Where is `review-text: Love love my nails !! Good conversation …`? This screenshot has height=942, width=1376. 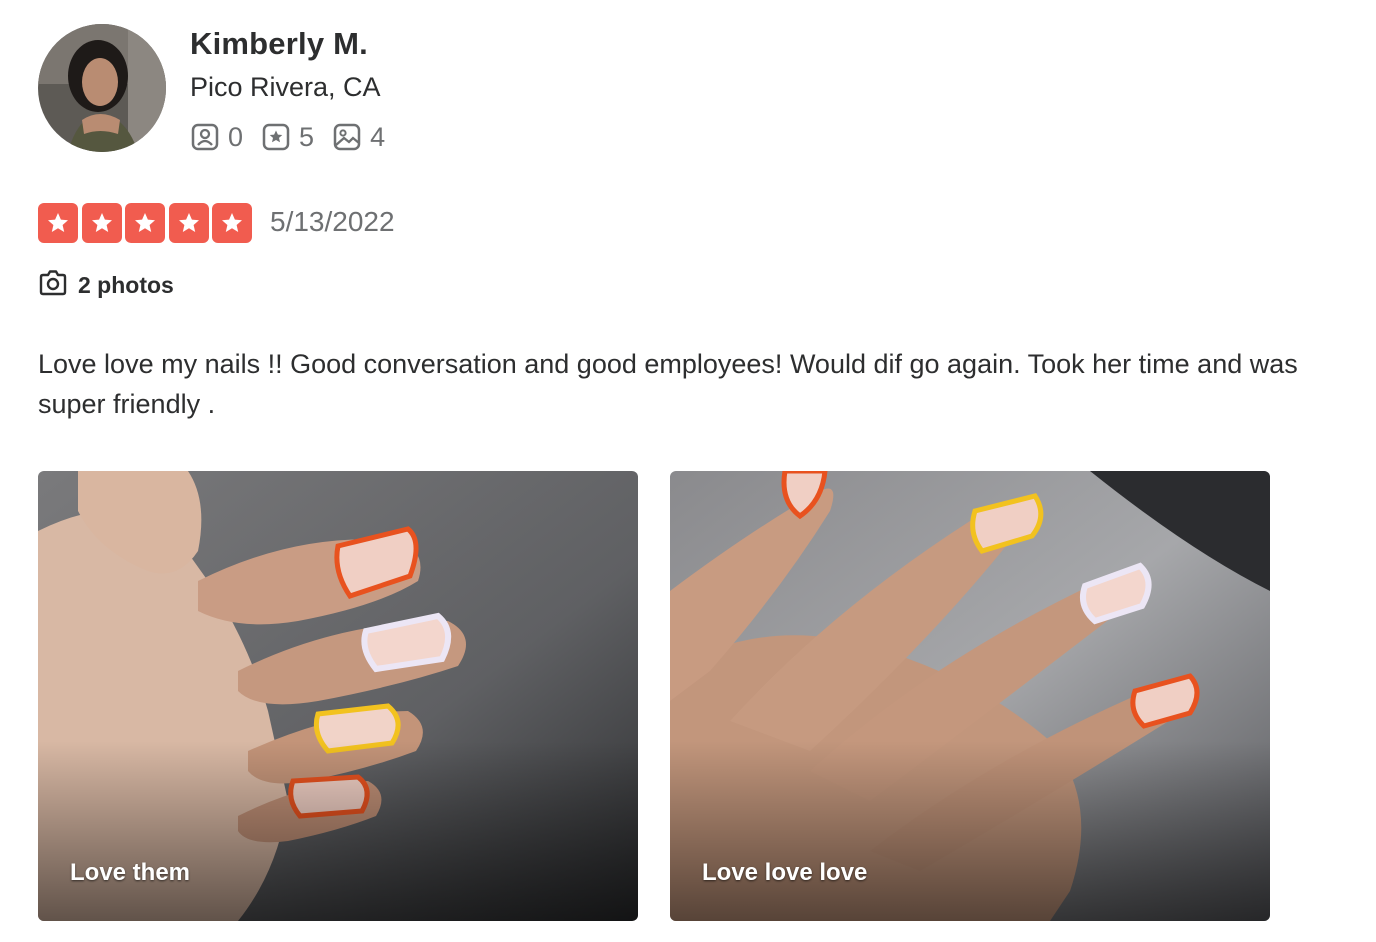
review-text: Love love my nails !! Good conversation … is located at coordinates (668, 384).